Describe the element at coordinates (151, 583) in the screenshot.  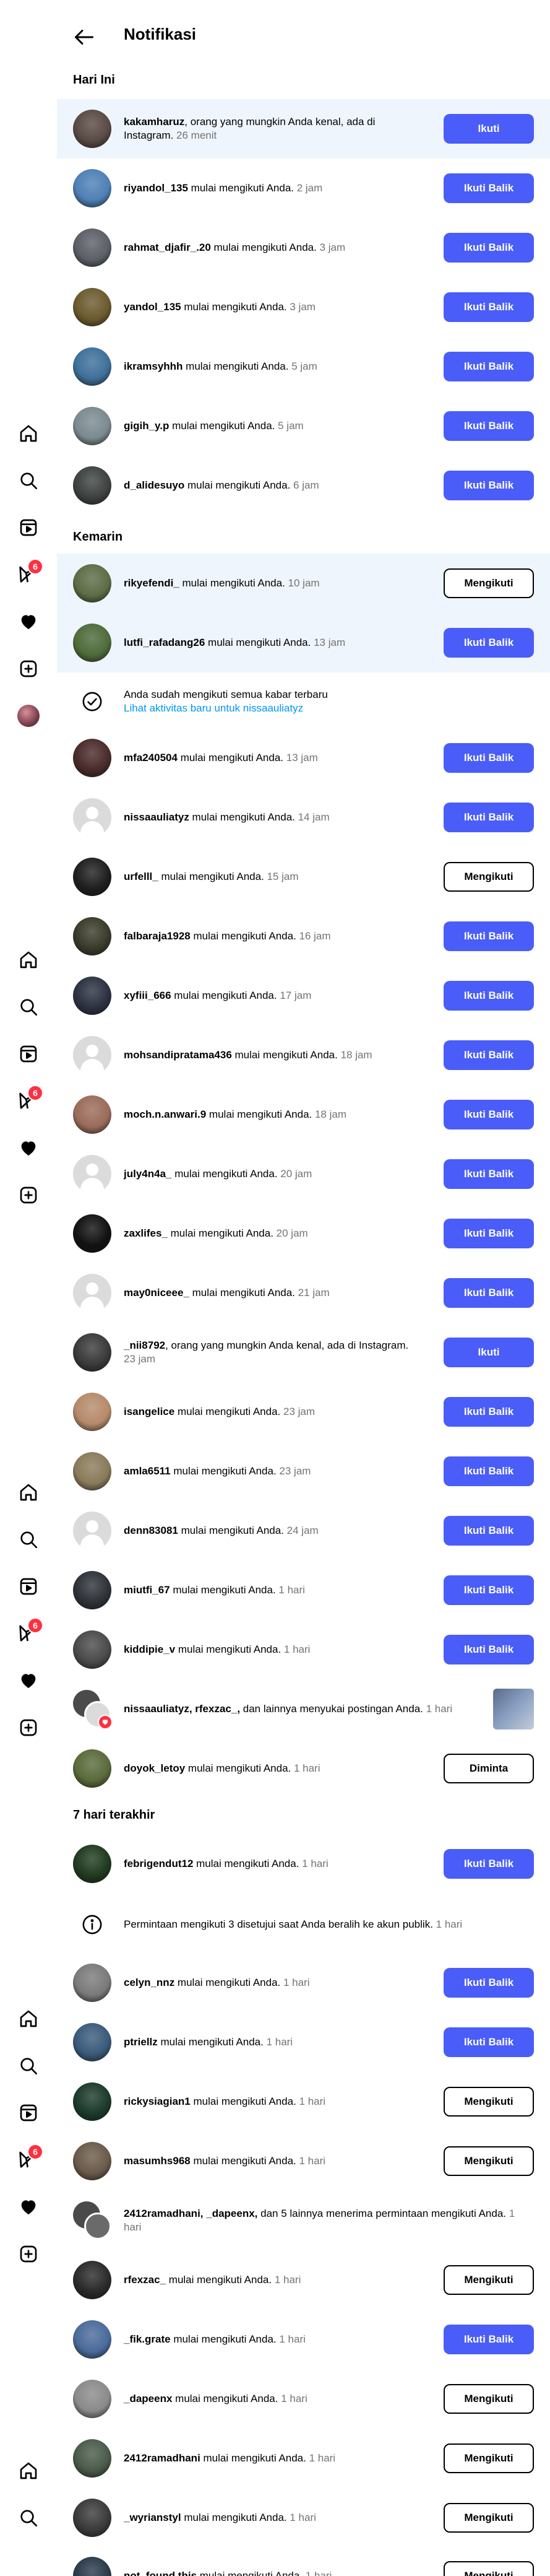
I see `username: rikyefendi_` at that location.